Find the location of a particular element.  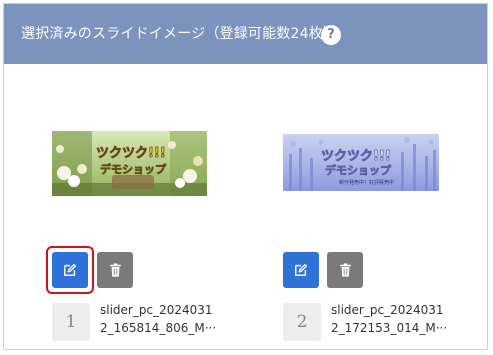

slide-thumbnail-1: ツクツク!!! デモショップ is located at coordinates (129, 163).